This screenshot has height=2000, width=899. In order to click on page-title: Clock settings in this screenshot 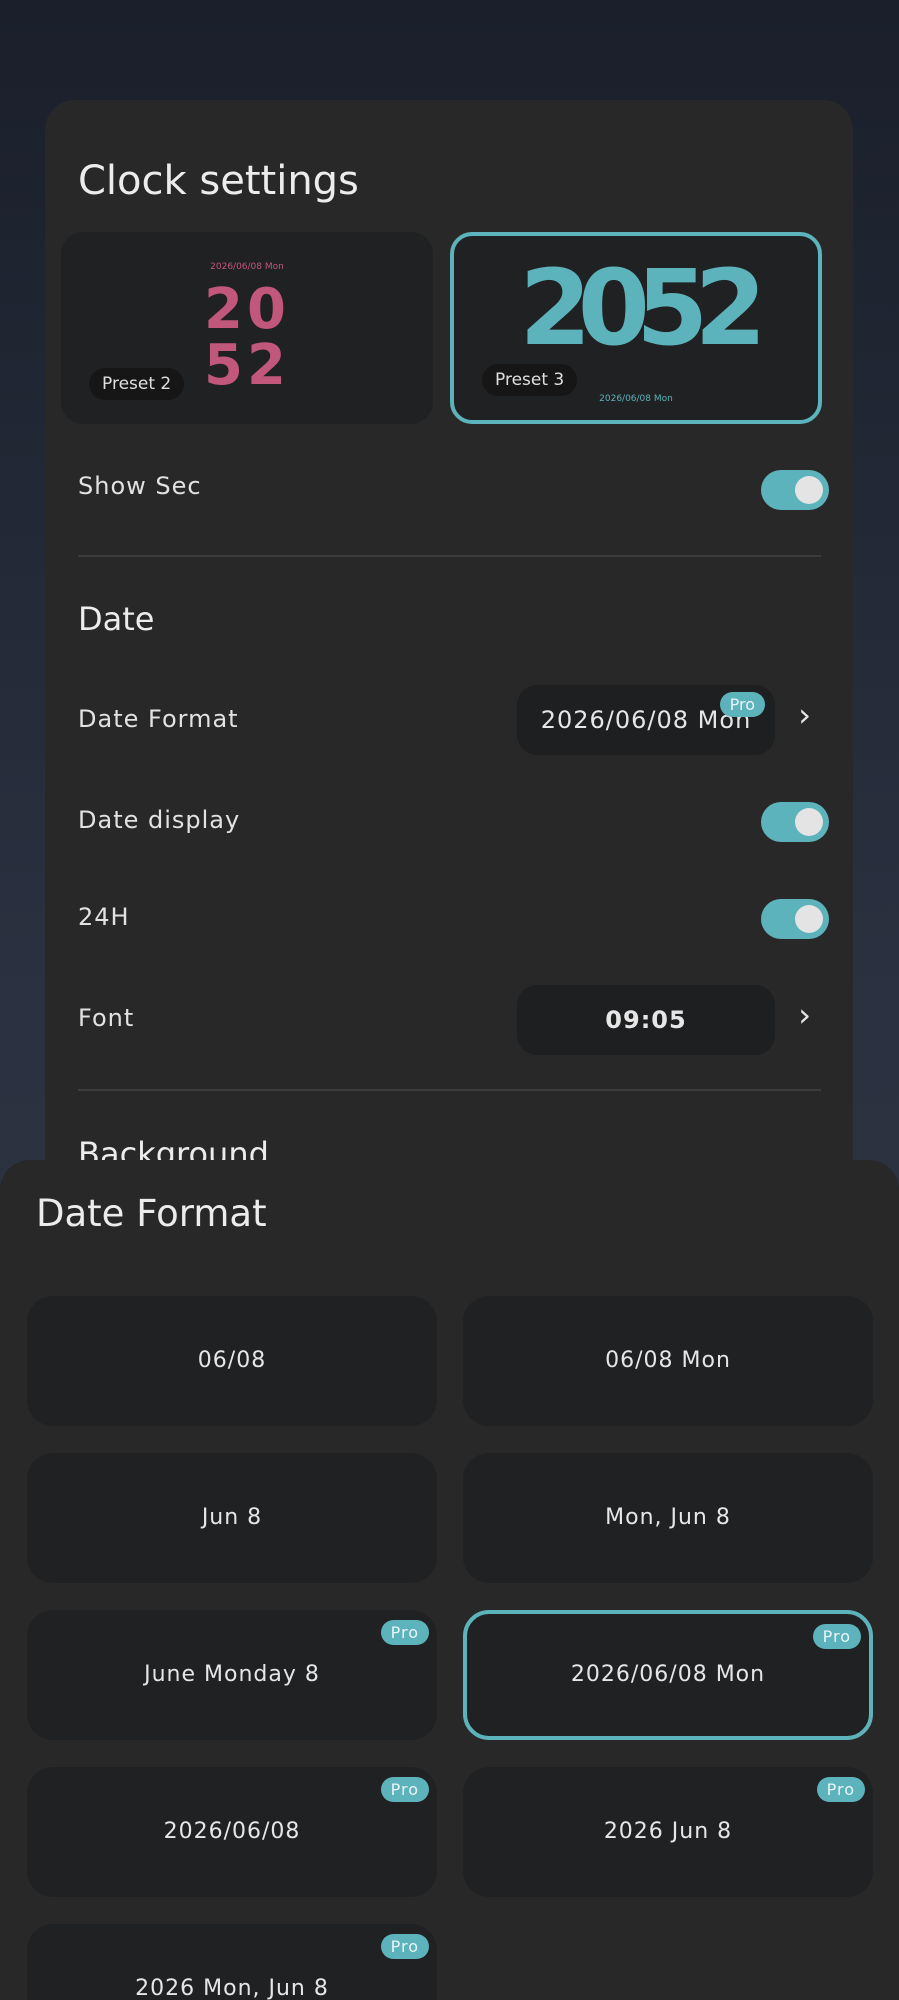, I will do `click(218, 181)`.